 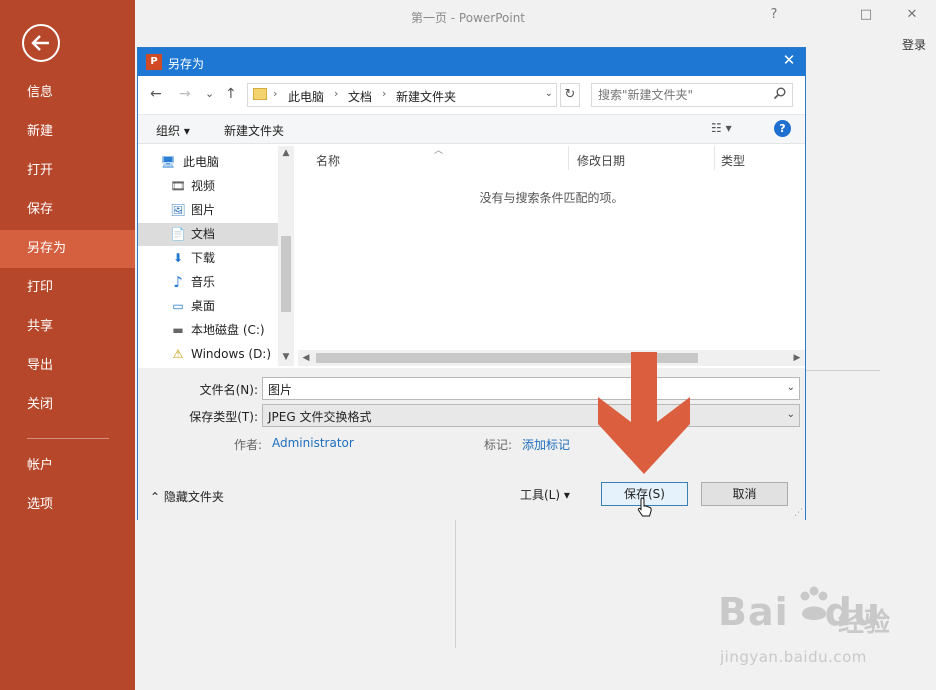 I want to click on search-input, so click(x=683, y=95).